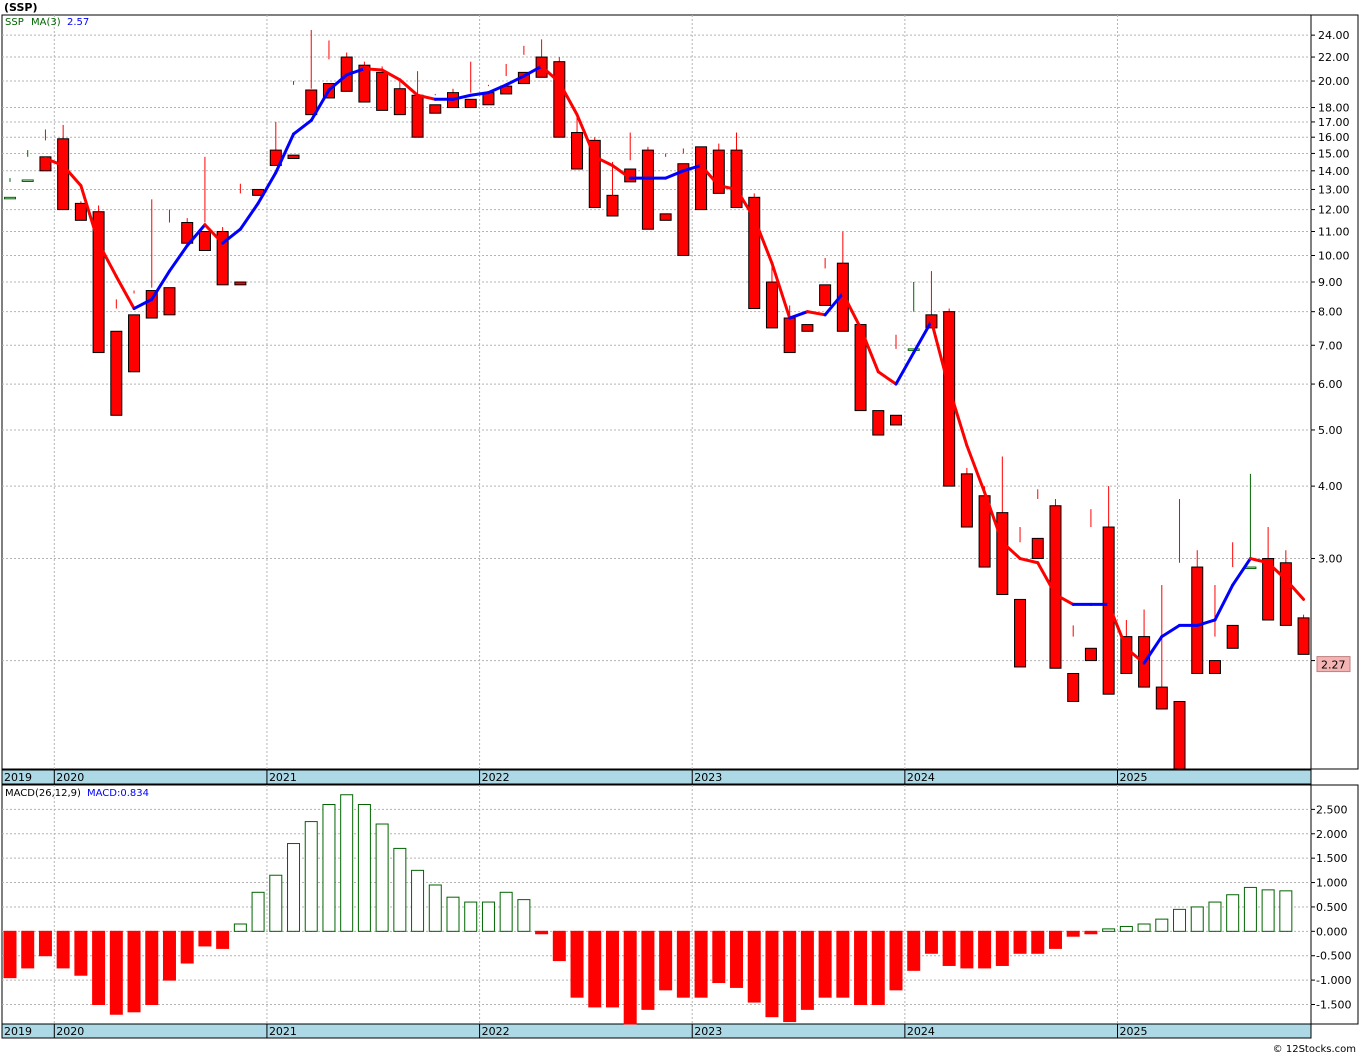 Image resolution: width=1360 pixels, height=1056 pixels. What do you see at coordinates (1333, 980) in the screenshot?
I see `macd-tick-label: -1.000` at bounding box center [1333, 980].